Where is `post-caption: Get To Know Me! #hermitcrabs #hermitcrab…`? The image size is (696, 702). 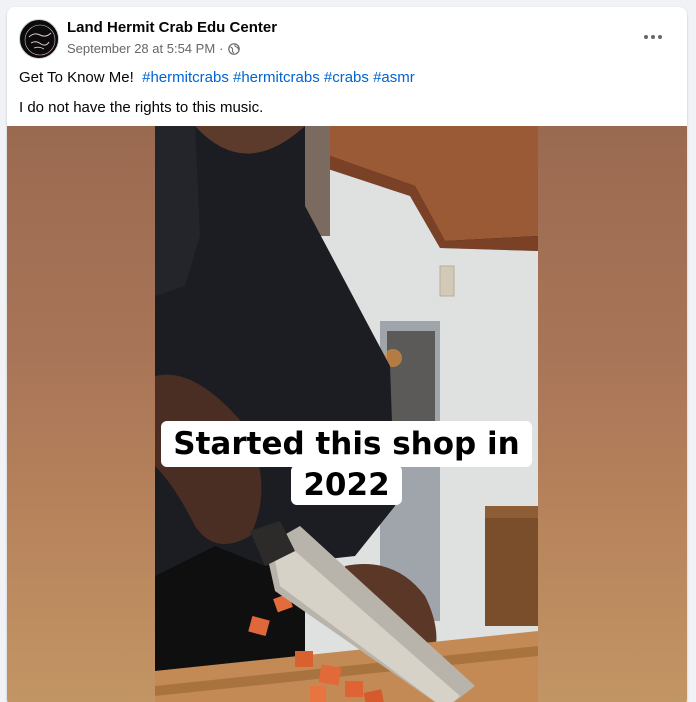
post-caption: Get To Know Me! #hermitcrabs #hermitcrab… is located at coordinates (347, 93).